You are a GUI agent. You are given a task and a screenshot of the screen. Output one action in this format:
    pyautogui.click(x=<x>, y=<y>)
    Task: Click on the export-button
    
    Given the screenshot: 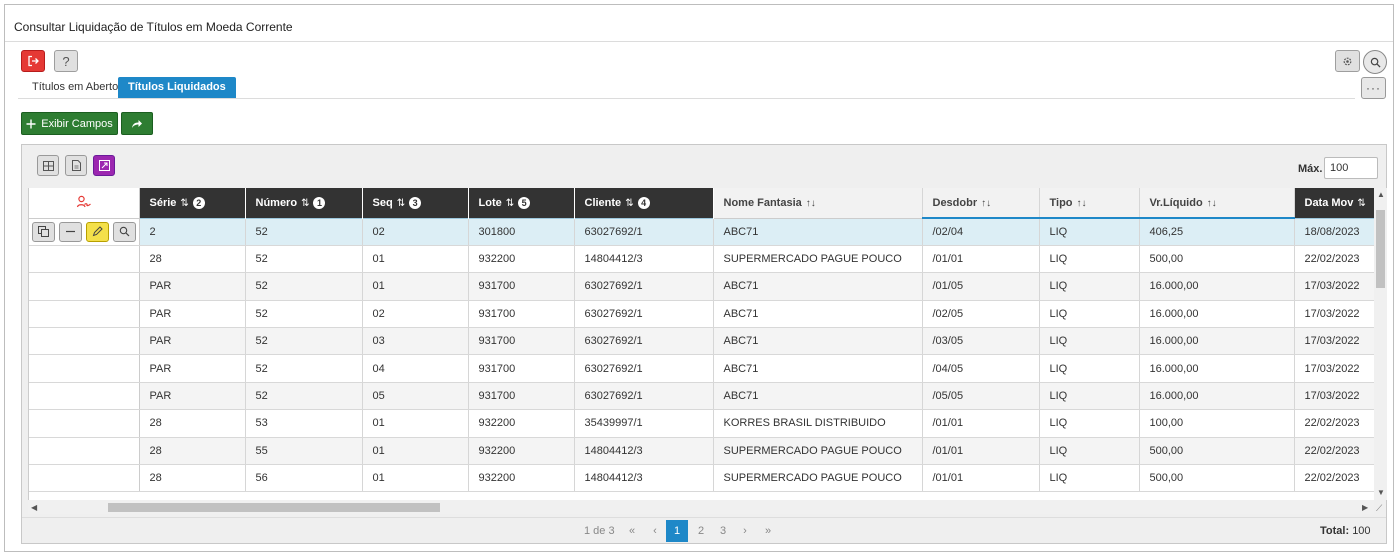 What is the action you would take?
    pyautogui.click(x=76, y=165)
    